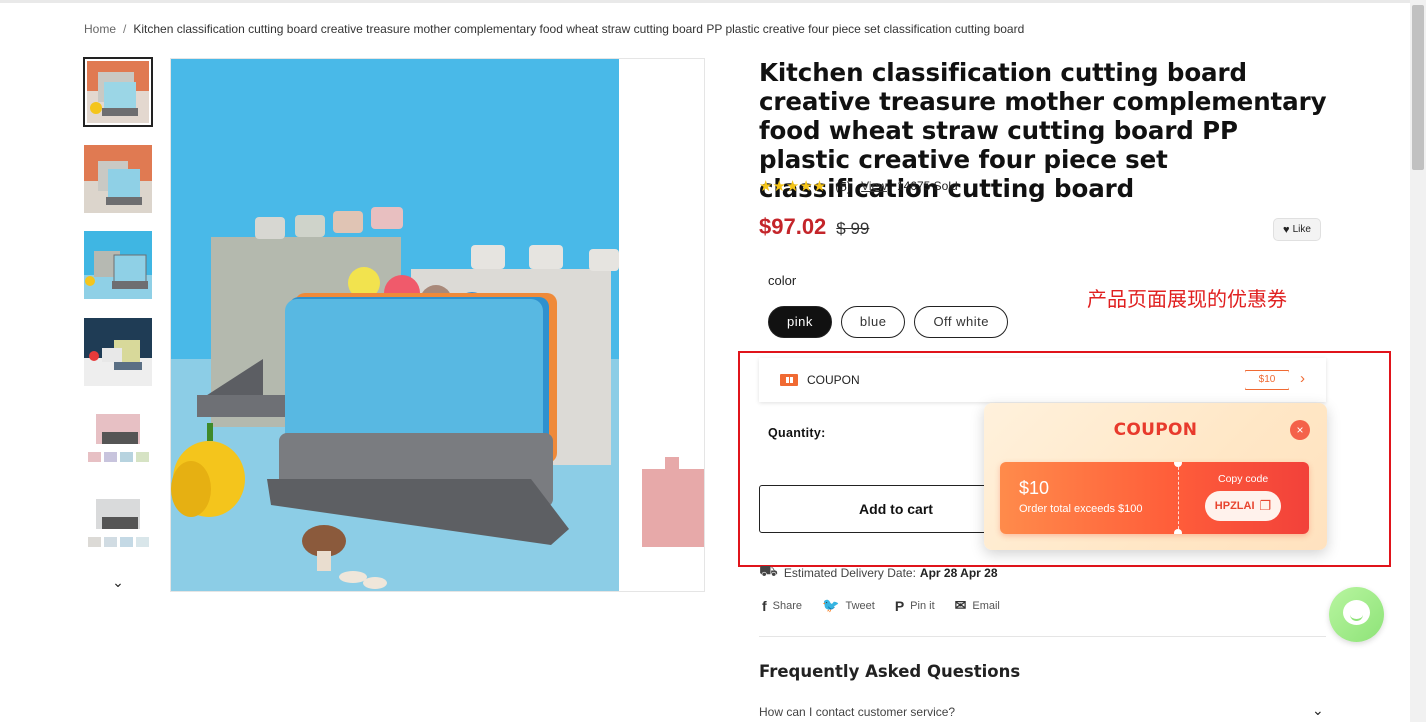 The height and width of the screenshot is (722, 1426). I want to click on sale-price: $97.02, so click(793, 226).